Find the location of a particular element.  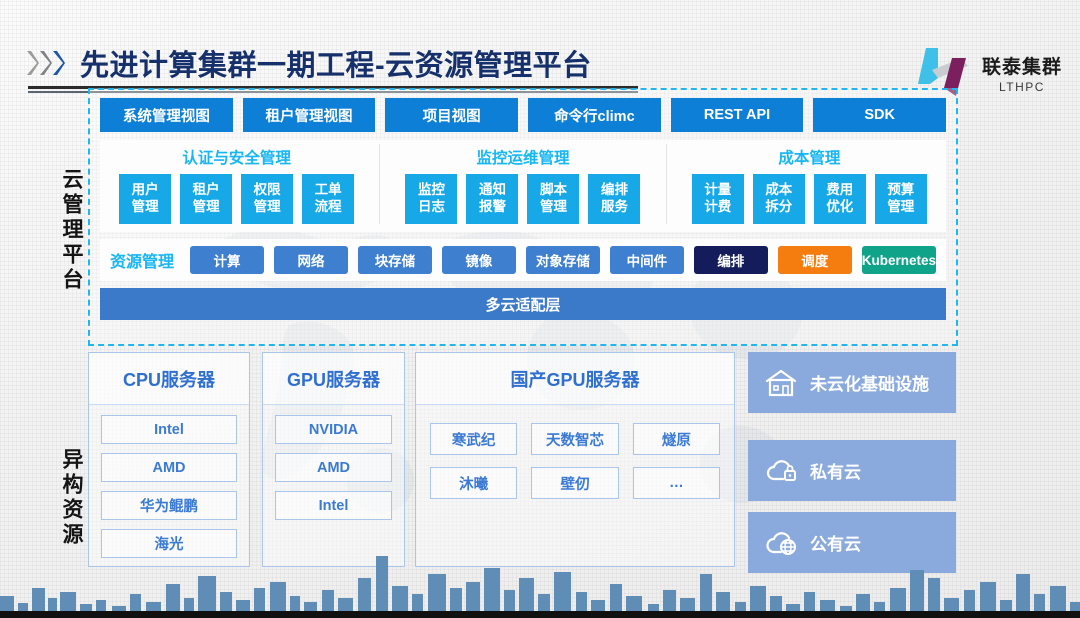

group-tile: 计量 计费 is located at coordinates (717, 199).